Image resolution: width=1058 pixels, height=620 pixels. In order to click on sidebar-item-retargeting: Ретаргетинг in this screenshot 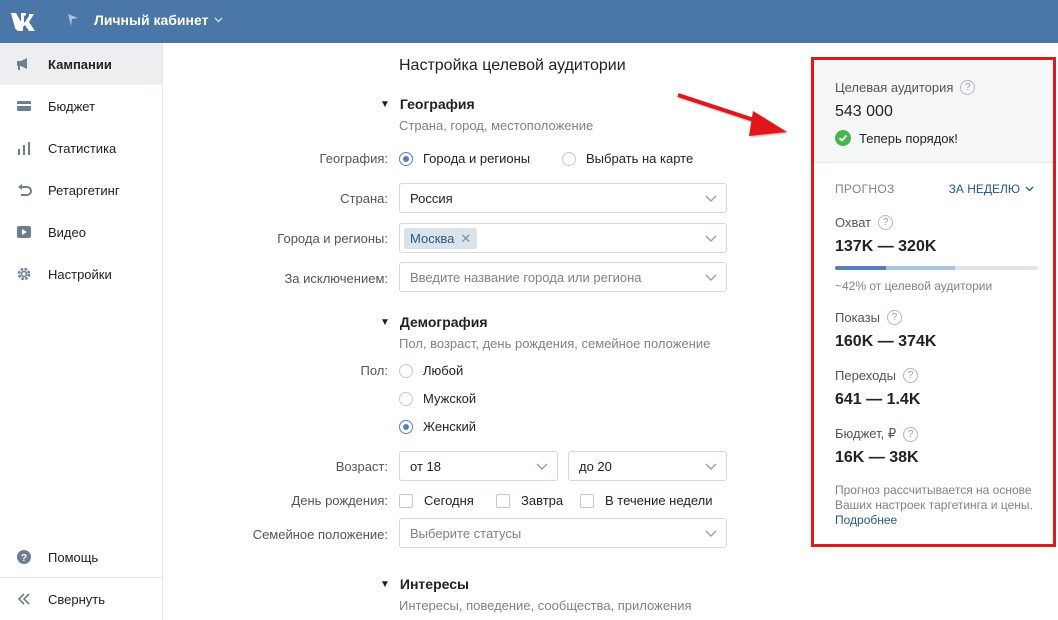, I will do `click(81, 190)`.